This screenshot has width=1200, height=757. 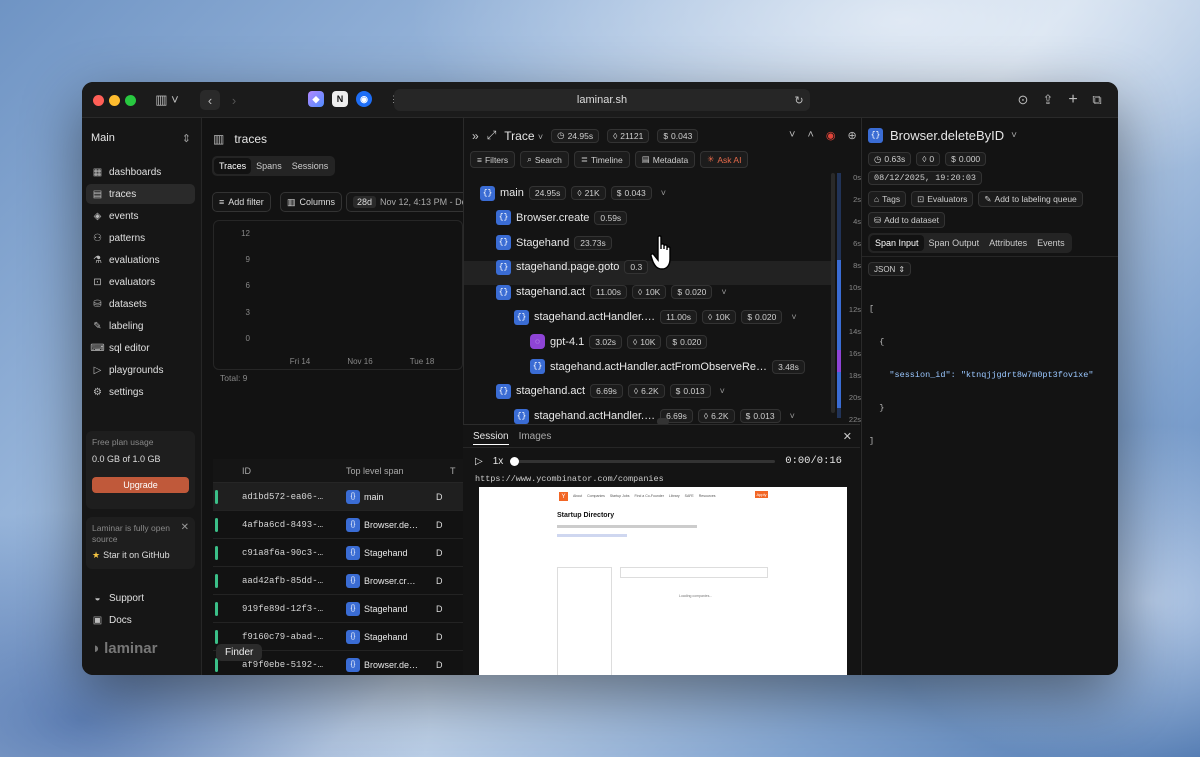 What do you see at coordinates (338, 525) in the screenshot?
I see `table-row: 4afba6cd-8493-… {} Browser.de… D` at bounding box center [338, 525].